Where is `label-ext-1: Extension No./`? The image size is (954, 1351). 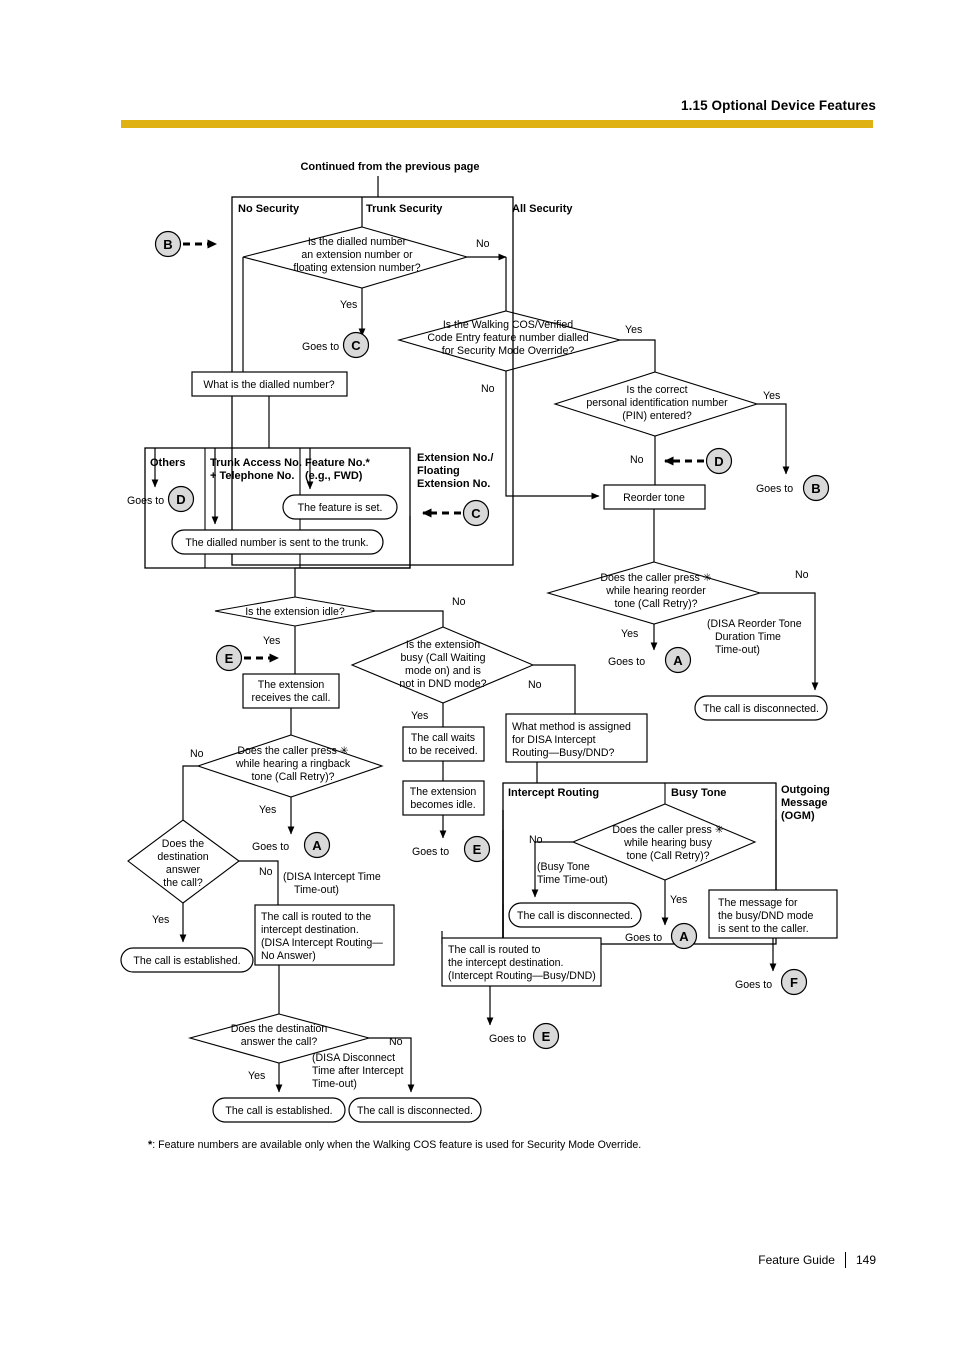 label-ext-1: Extension No./ is located at coordinates (455, 458).